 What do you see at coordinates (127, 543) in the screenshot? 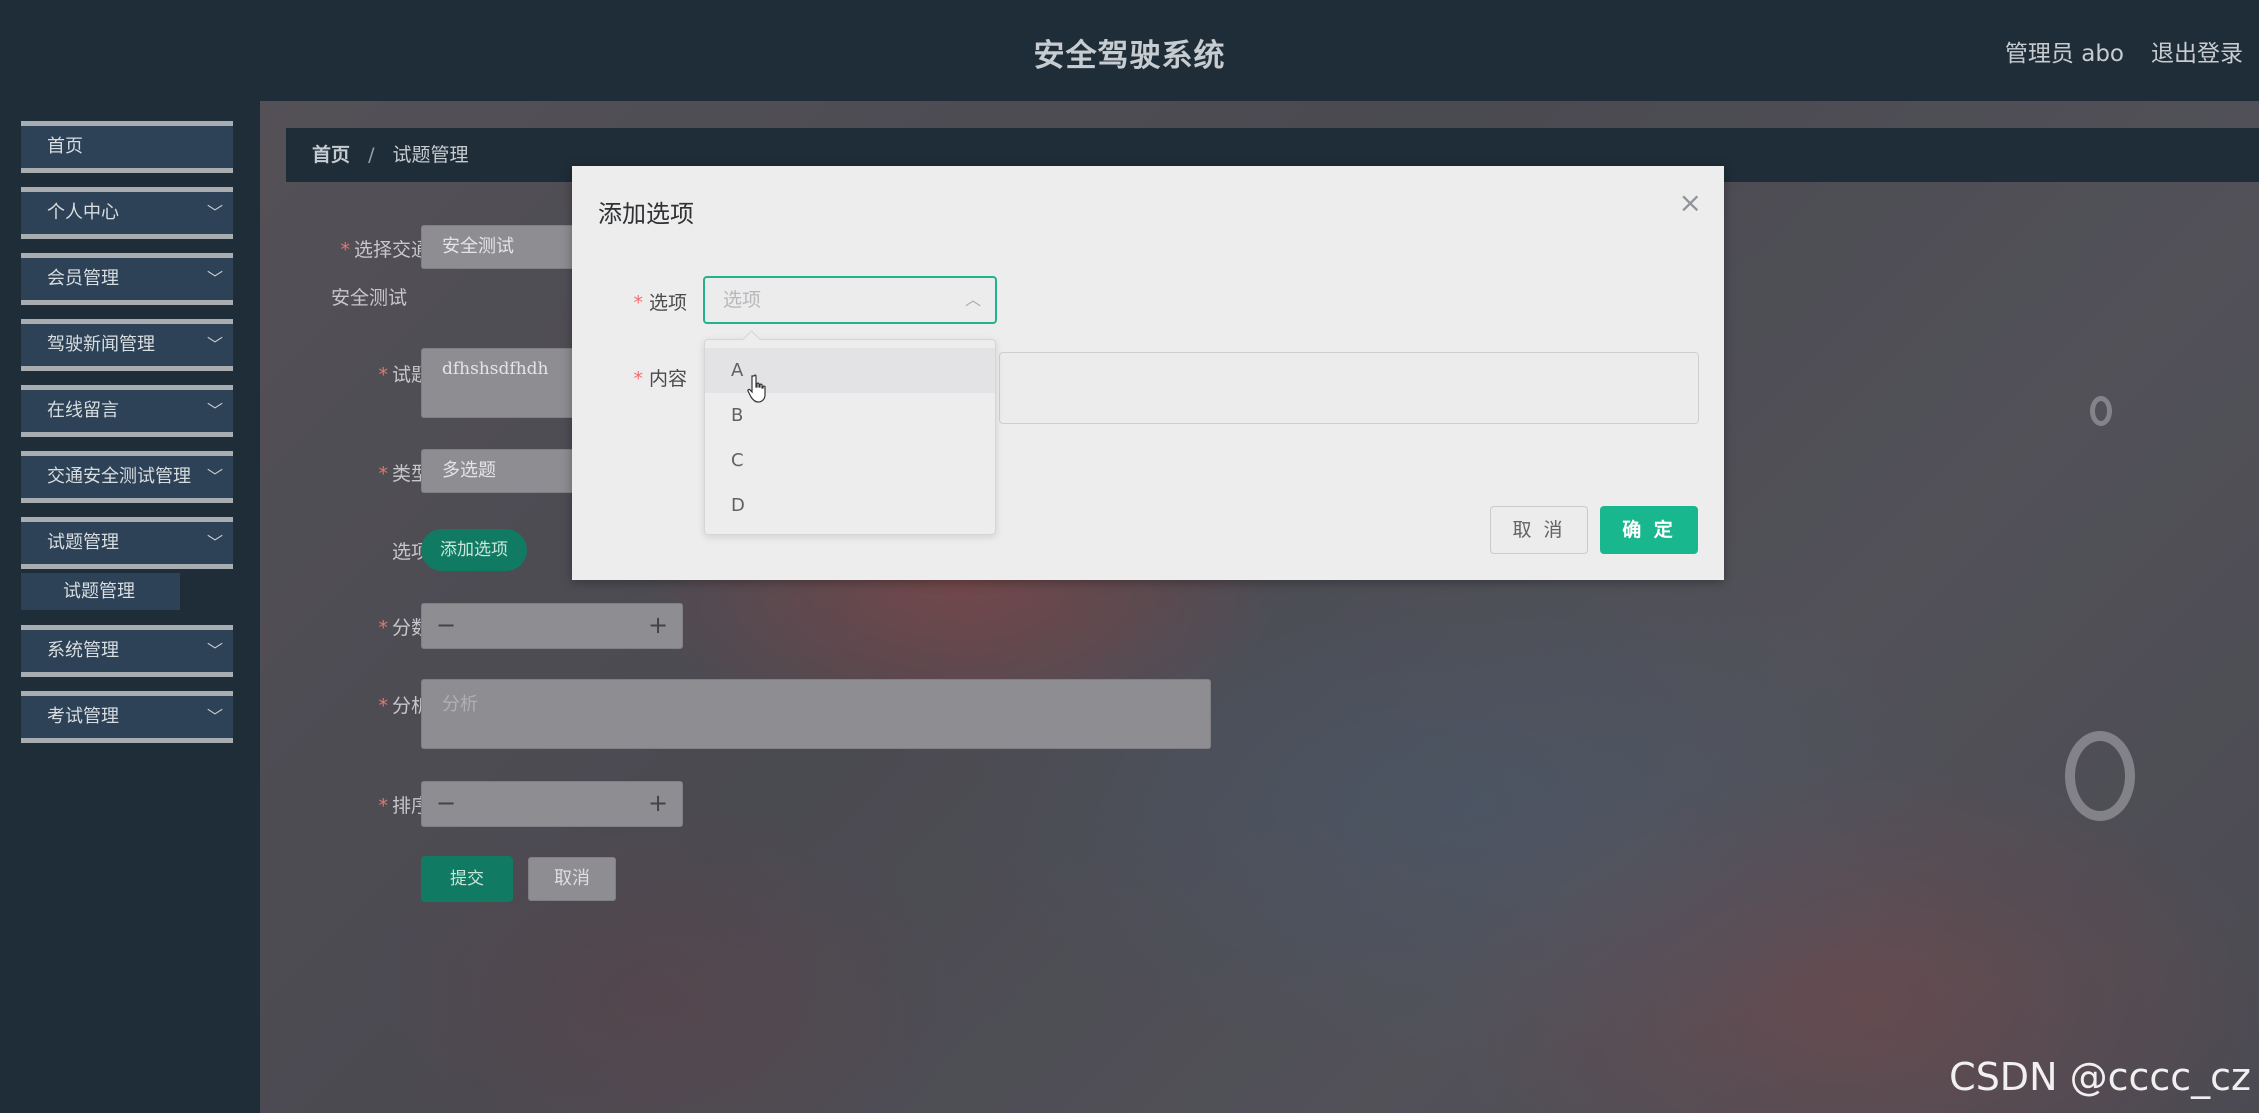
I see `sidebar-item-question-management: 试题管理 ﹀` at bounding box center [127, 543].